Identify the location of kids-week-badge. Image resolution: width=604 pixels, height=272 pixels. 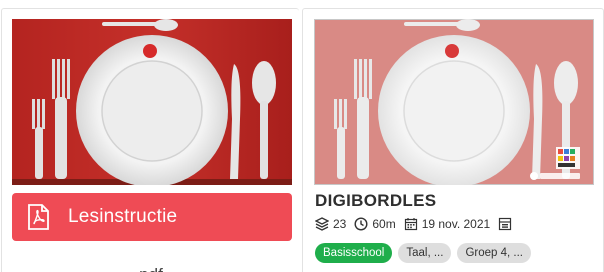
(568, 158).